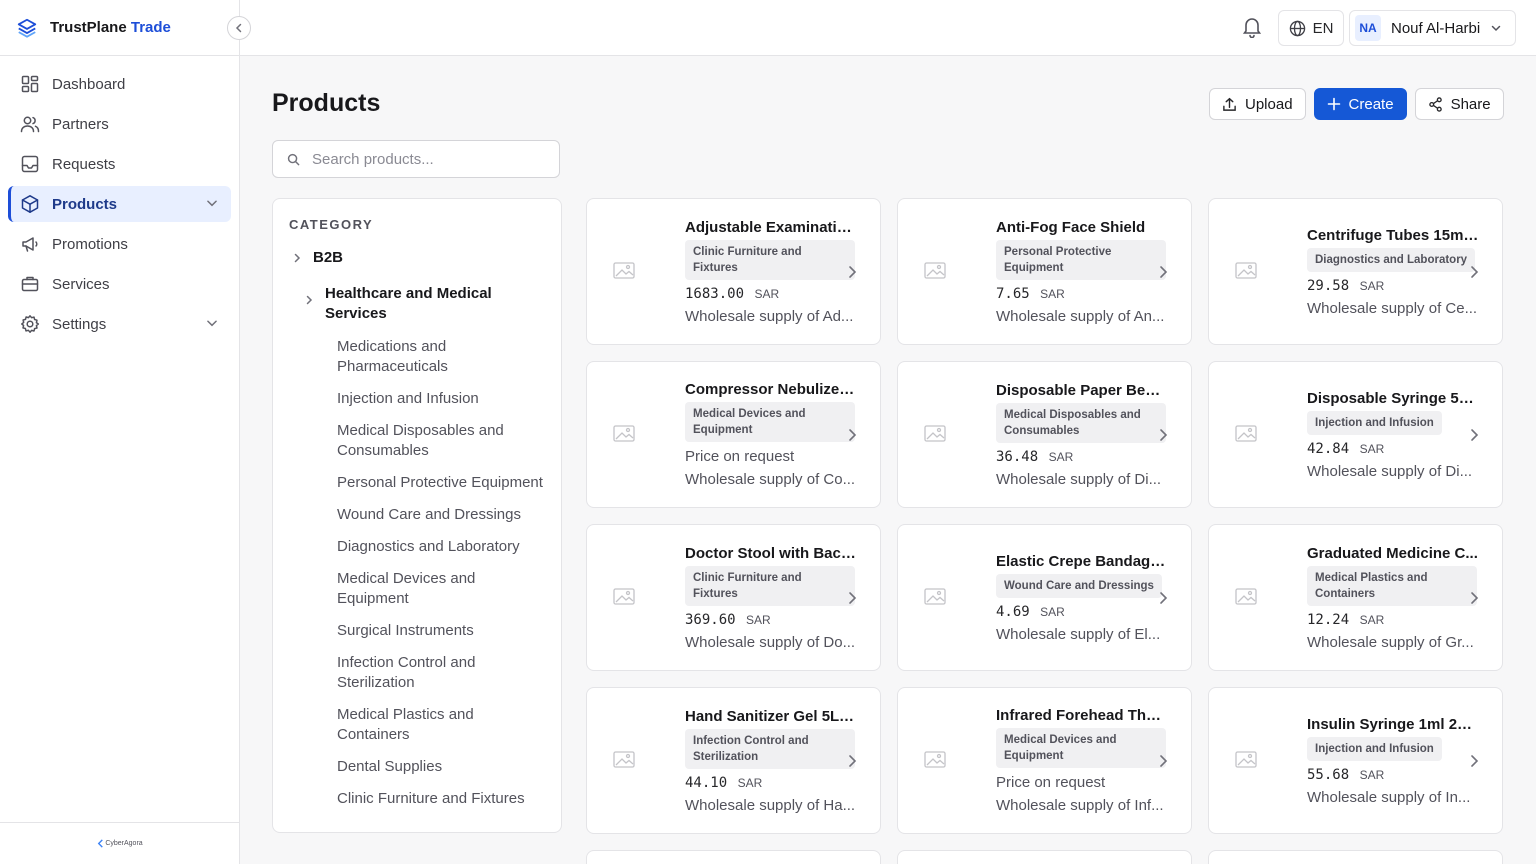  What do you see at coordinates (442, 399) in the screenshot?
I see `category-item: Injection and Infusion` at bounding box center [442, 399].